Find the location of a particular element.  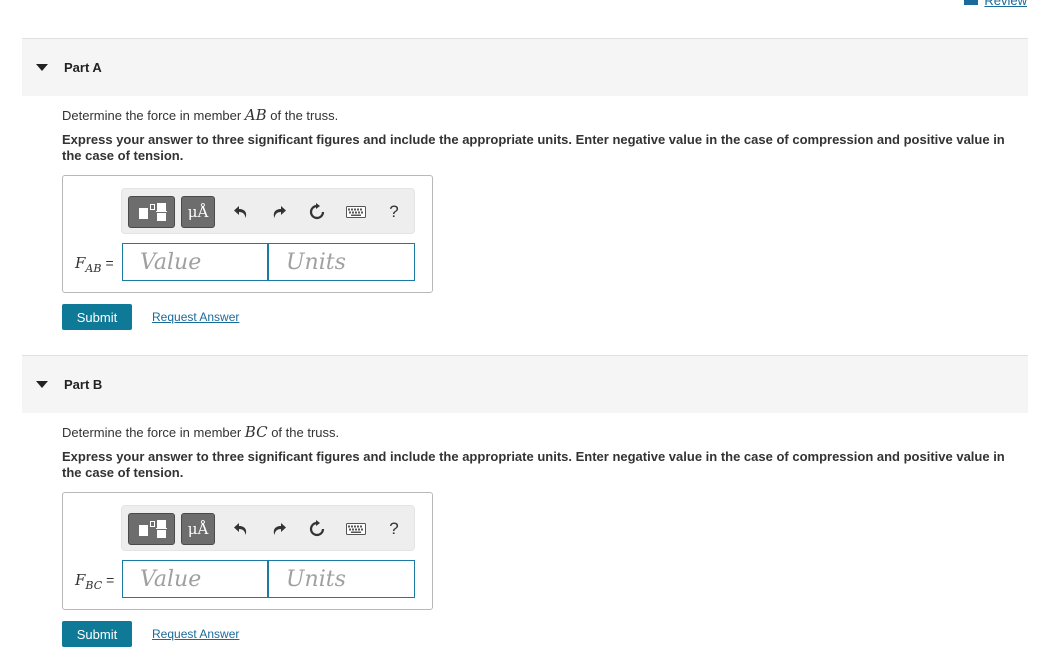

review-link: Review is located at coordinates (995, 4).